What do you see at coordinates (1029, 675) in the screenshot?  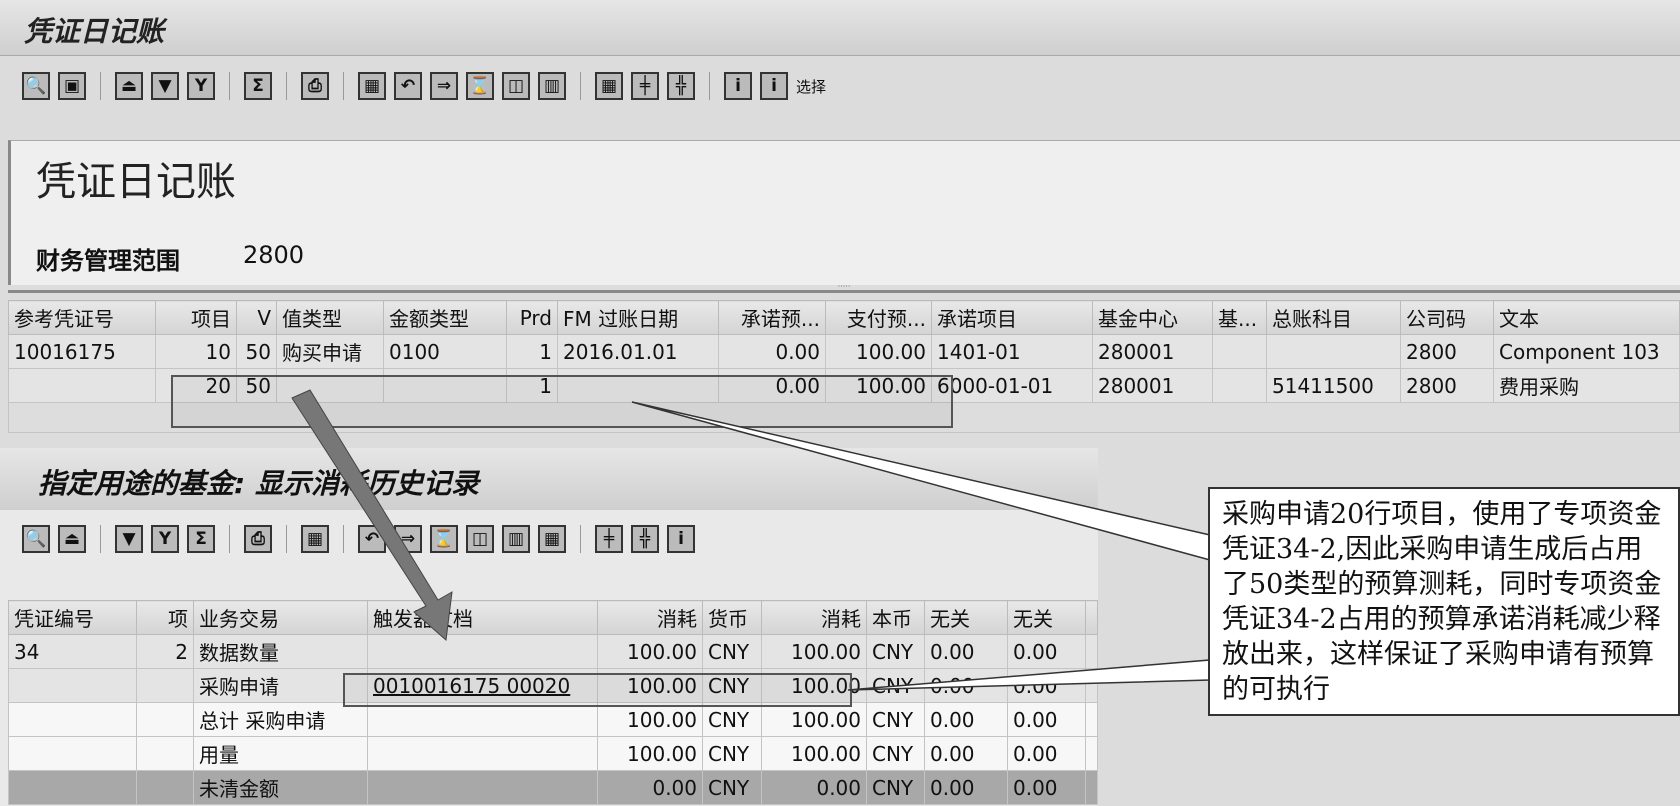 I see `callout-pointer-bottom` at bounding box center [1029, 675].